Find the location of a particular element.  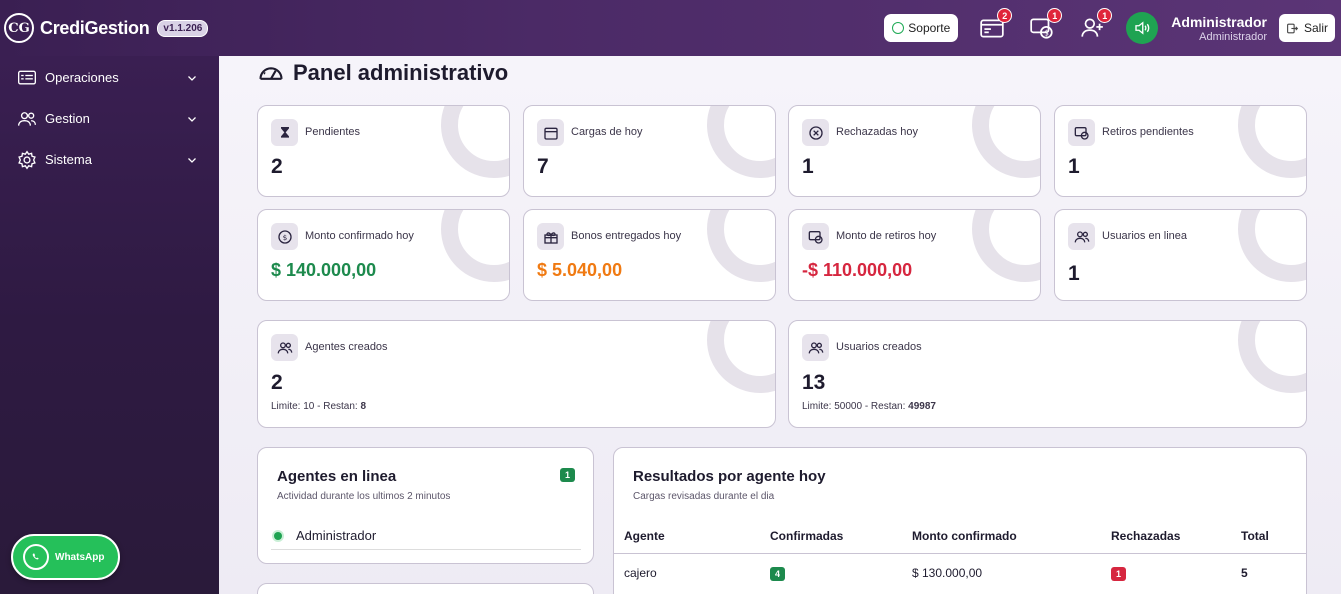

stat-card-retiros-pendientes: Retiros pendientes 1 is located at coordinates (1180, 151).